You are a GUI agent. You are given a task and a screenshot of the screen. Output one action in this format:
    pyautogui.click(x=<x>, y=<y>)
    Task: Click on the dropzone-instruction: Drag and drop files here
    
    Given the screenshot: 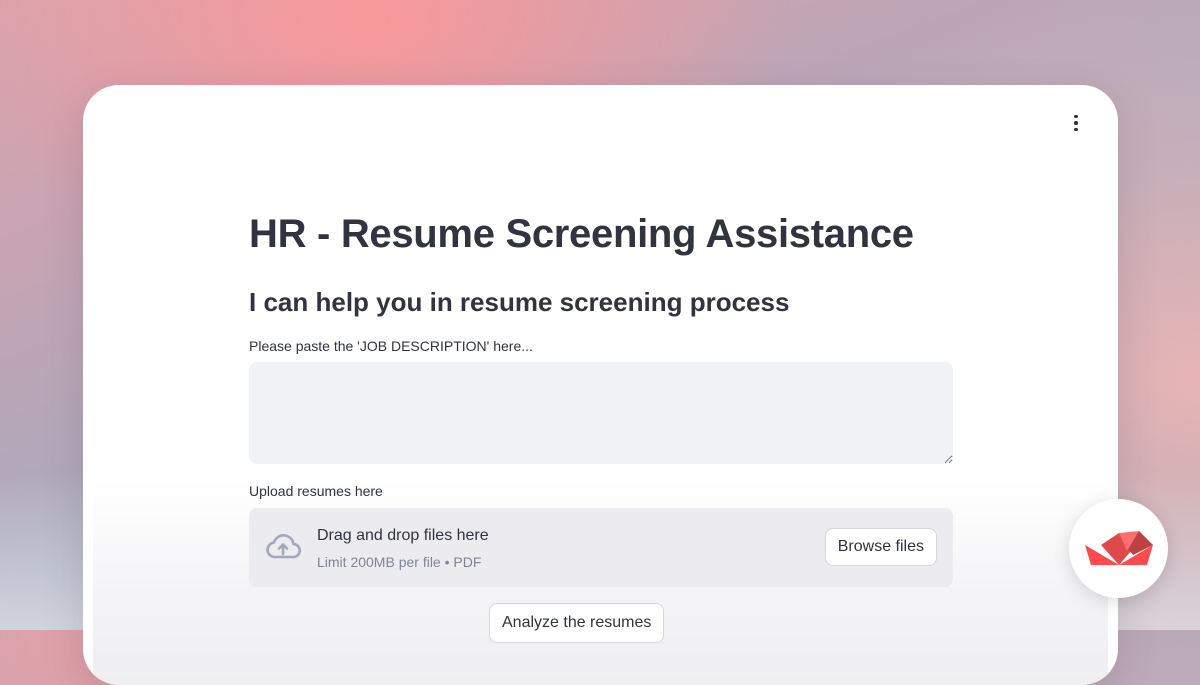 What is the action you would take?
    pyautogui.click(x=403, y=535)
    